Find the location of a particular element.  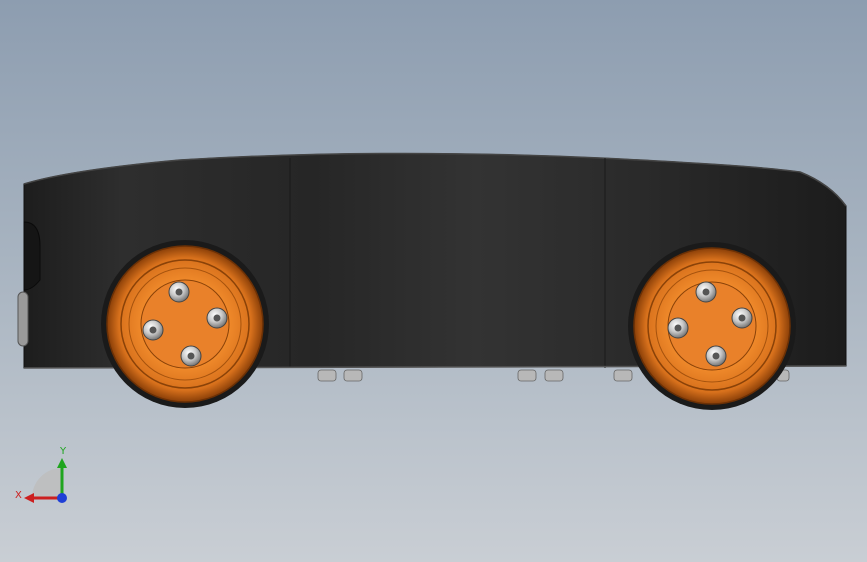

x-axis-label: X is located at coordinates (18, 495).